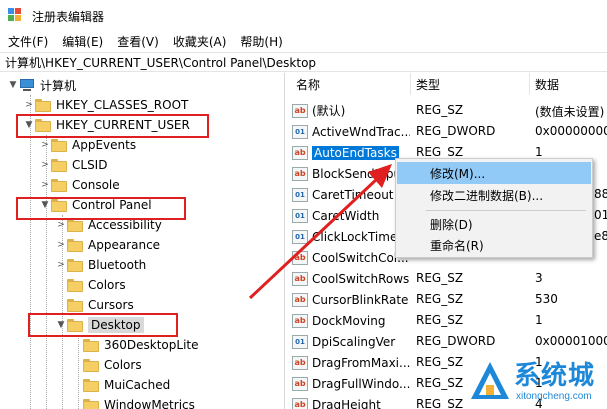  Describe the element at coordinates (446, 320) in the screenshot. I see `list-row-dockmoving: ab DockMoving REG_SZ 1` at that location.